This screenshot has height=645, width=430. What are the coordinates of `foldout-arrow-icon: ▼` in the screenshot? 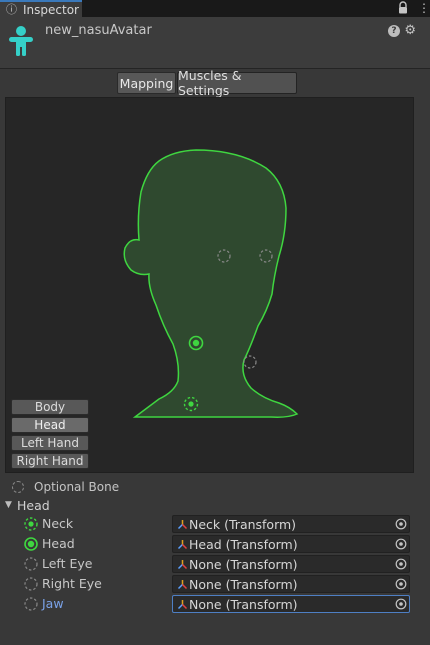 It's located at (8, 505).